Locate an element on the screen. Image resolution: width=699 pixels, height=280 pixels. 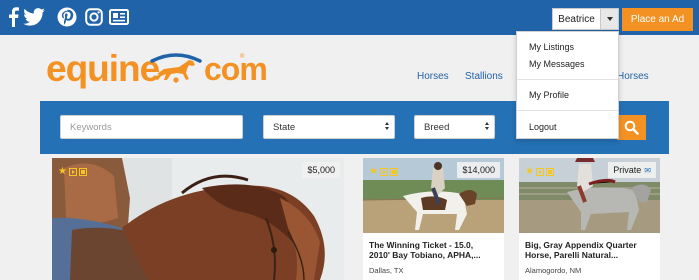
chevron-down-icon is located at coordinates (609, 19).